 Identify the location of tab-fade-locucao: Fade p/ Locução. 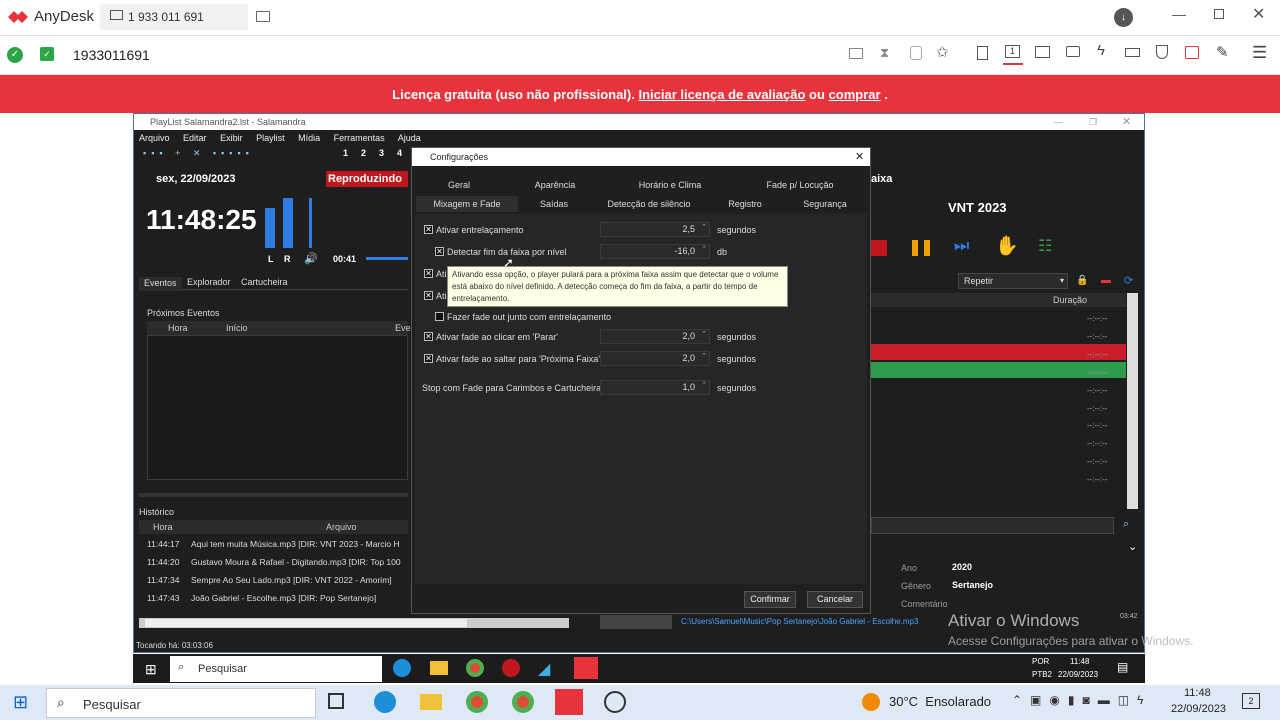
(800, 185).